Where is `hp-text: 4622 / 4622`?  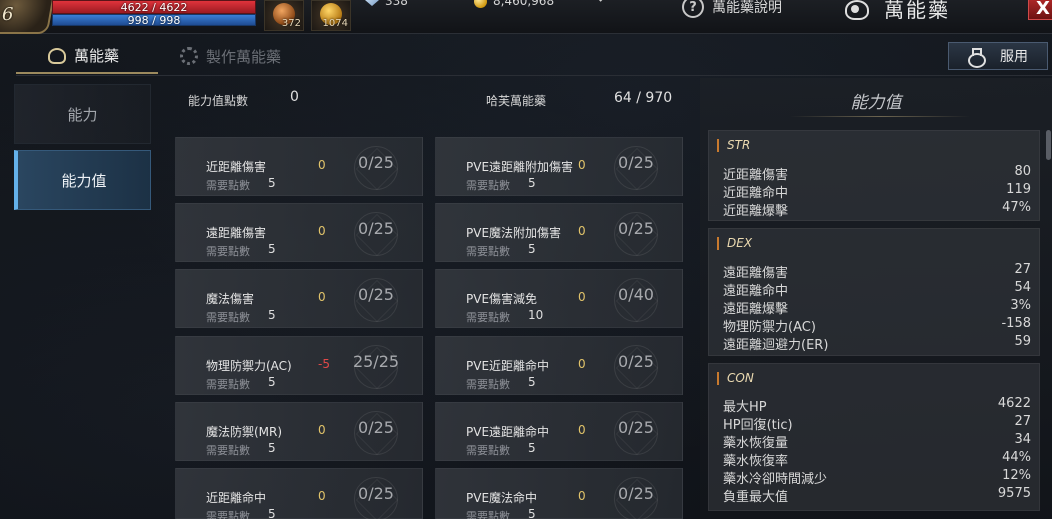
hp-text: 4622 / 4622 is located at coordinates (154, 7).